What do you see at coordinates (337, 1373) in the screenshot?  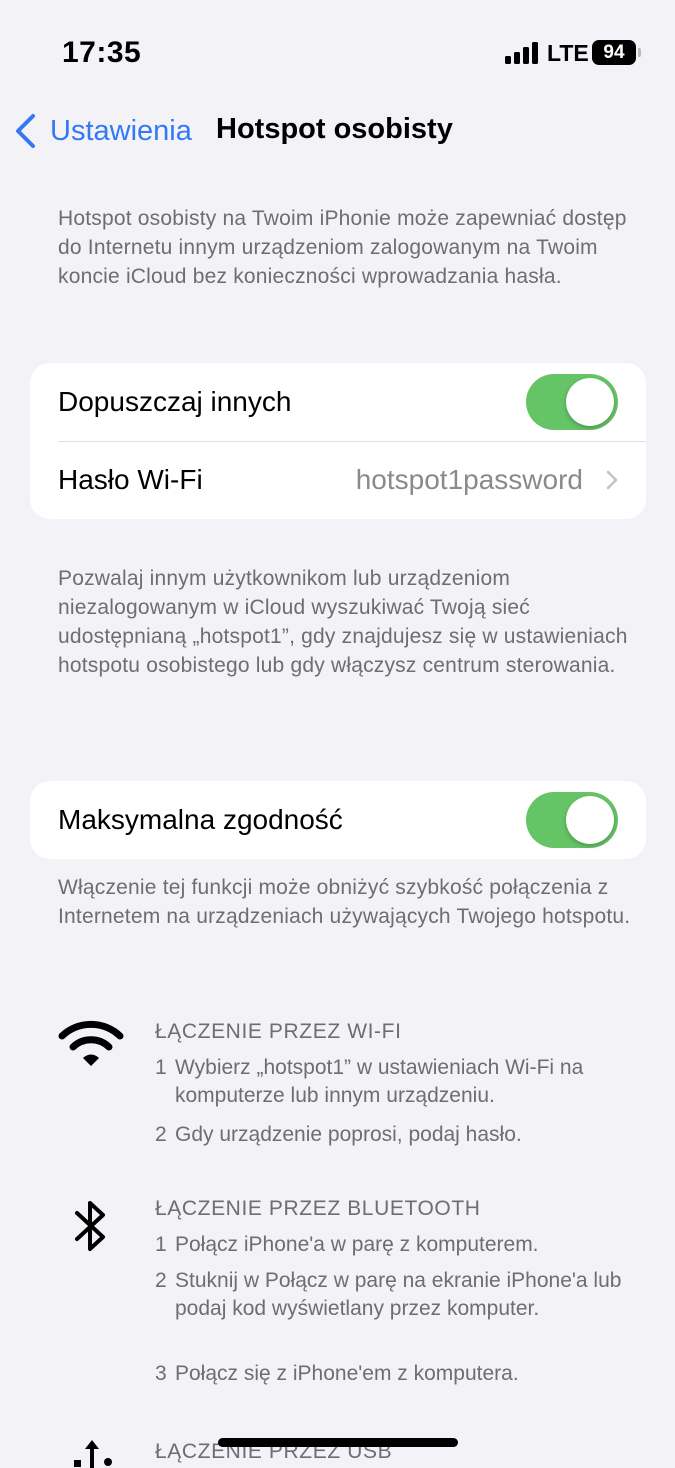 I see `bluetooth-step-3: 3 Połącz się z iPhone'em z komputera.` at bounding box center [337, 1373].